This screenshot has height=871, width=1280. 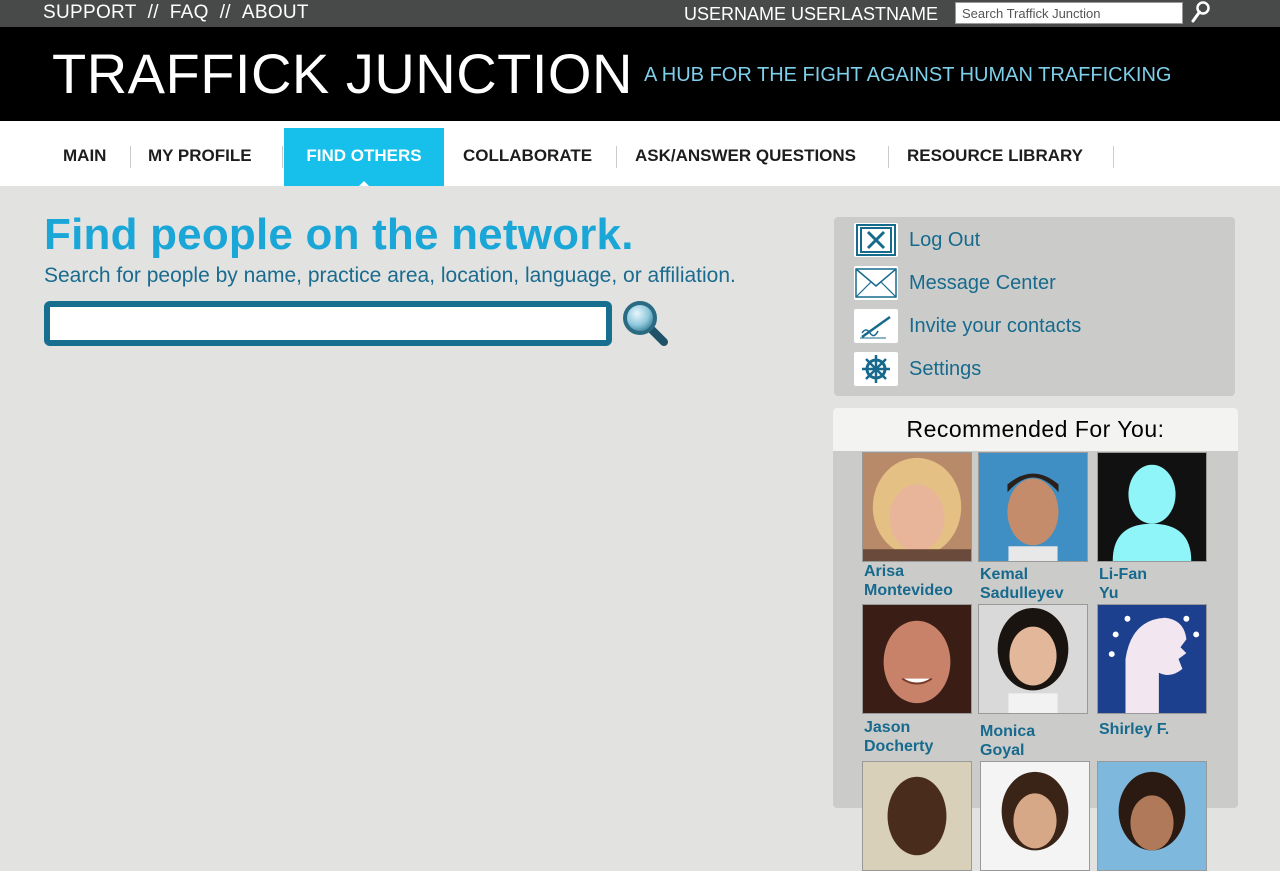 I want to click on invite-contacts-label: Invite your contacts, so click(x=995, y=326).